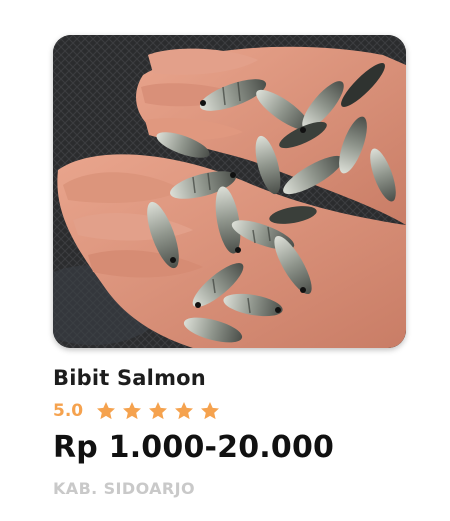 The height and width of the screenshot is (521, 450). What do you see at coordinates (124, 488) in the screenshot?
I see `seller-location: KAB. SIDOARJO` at bounding box center [124, 488].